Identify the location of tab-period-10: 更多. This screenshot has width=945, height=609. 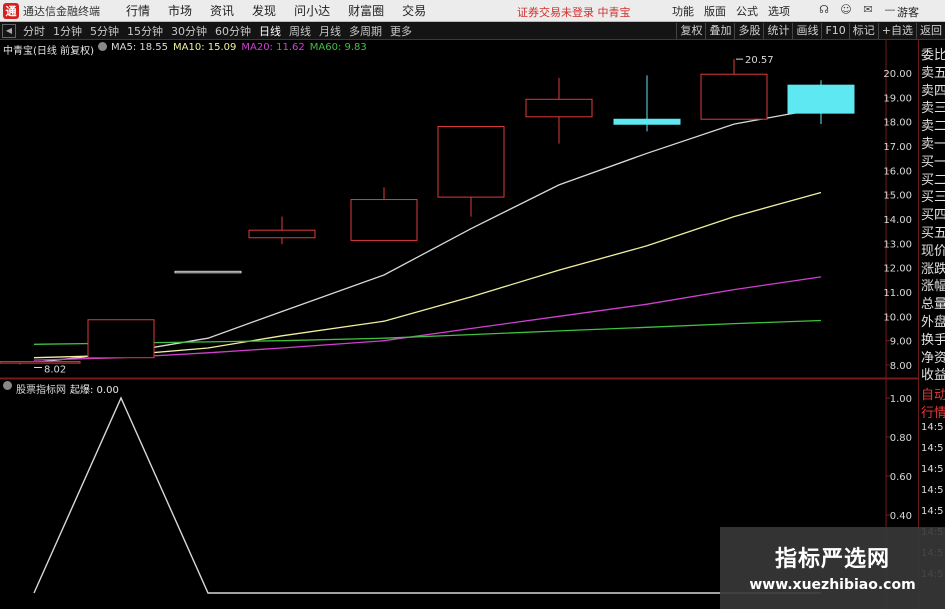
(401, 31).